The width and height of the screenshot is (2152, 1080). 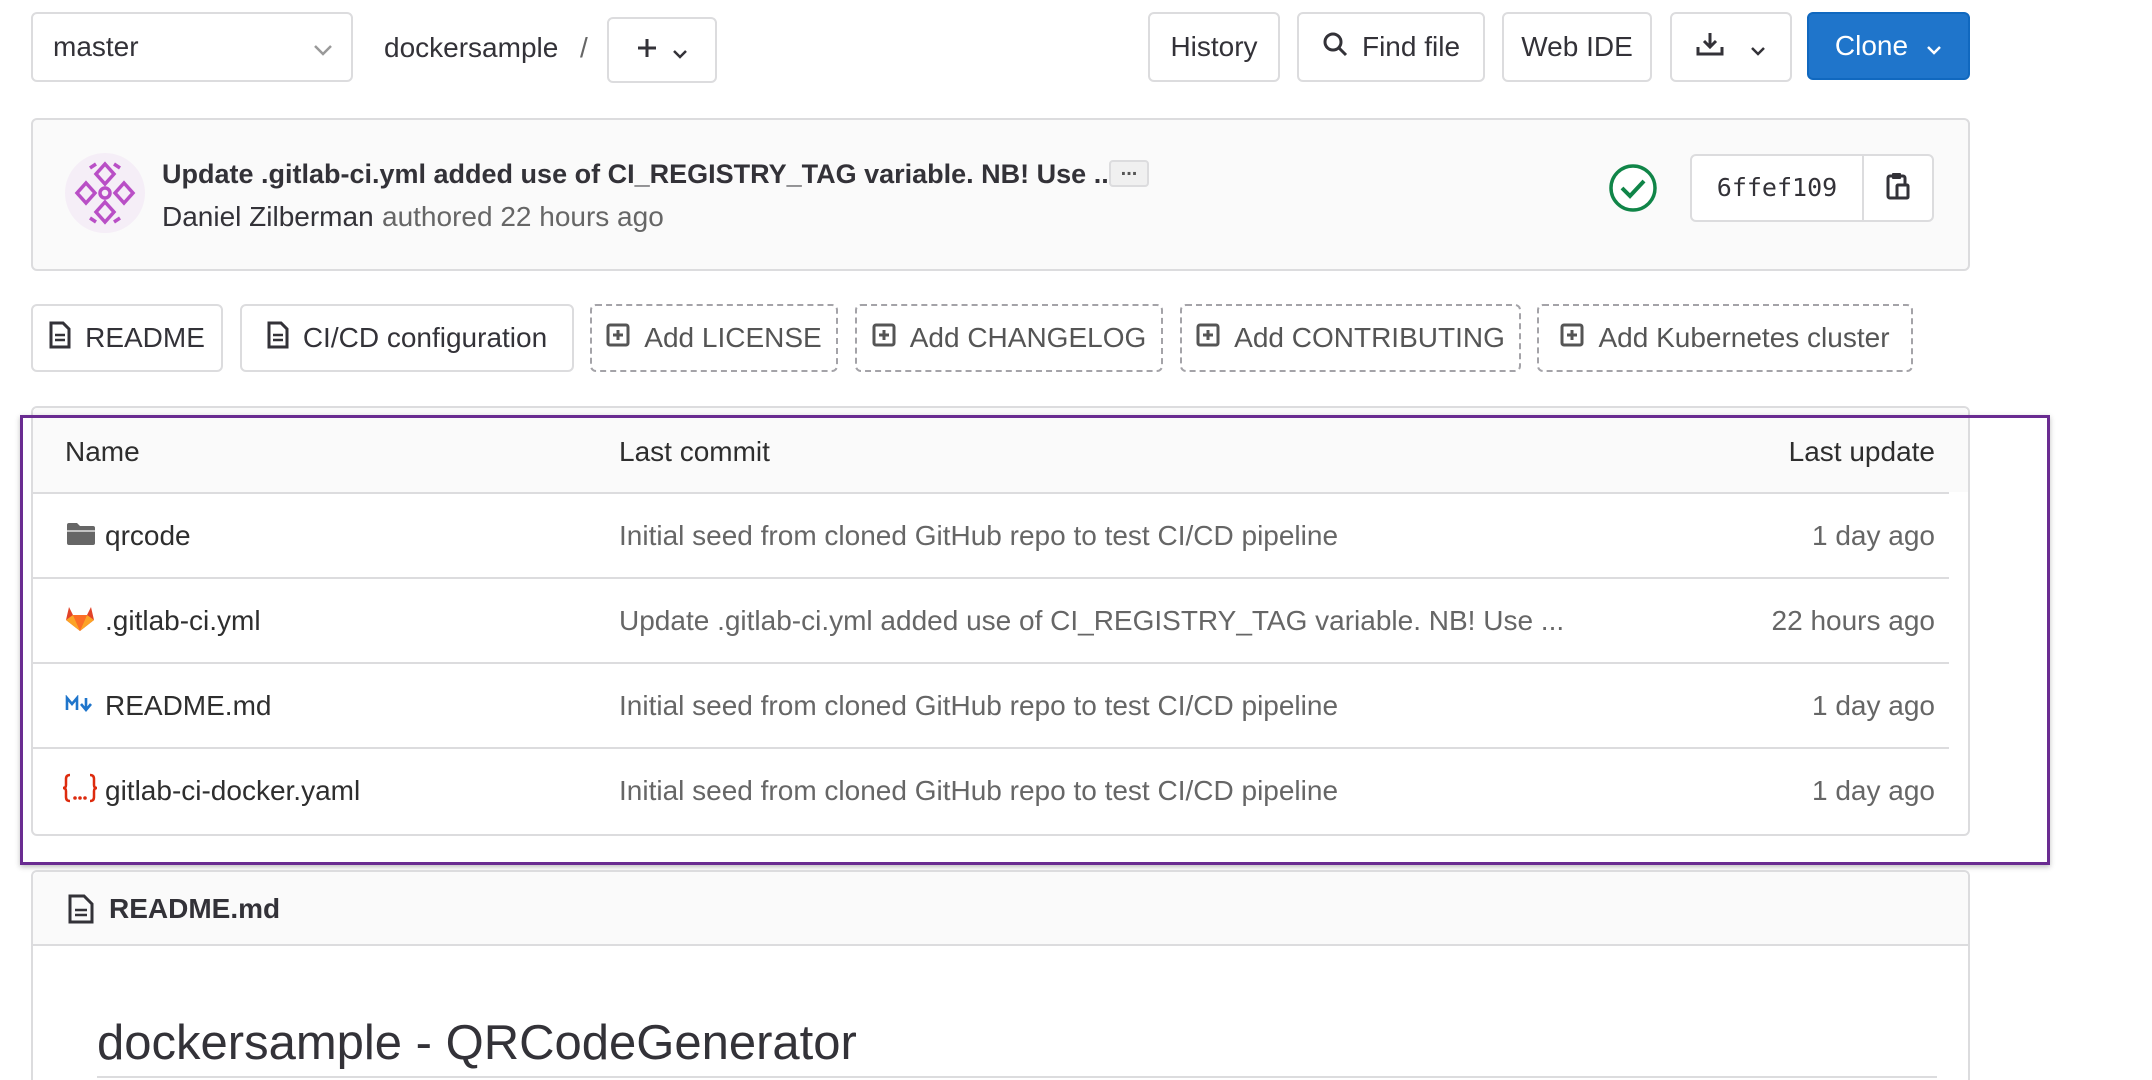 I want to click on search-icon, so click(x=1335, y=47).